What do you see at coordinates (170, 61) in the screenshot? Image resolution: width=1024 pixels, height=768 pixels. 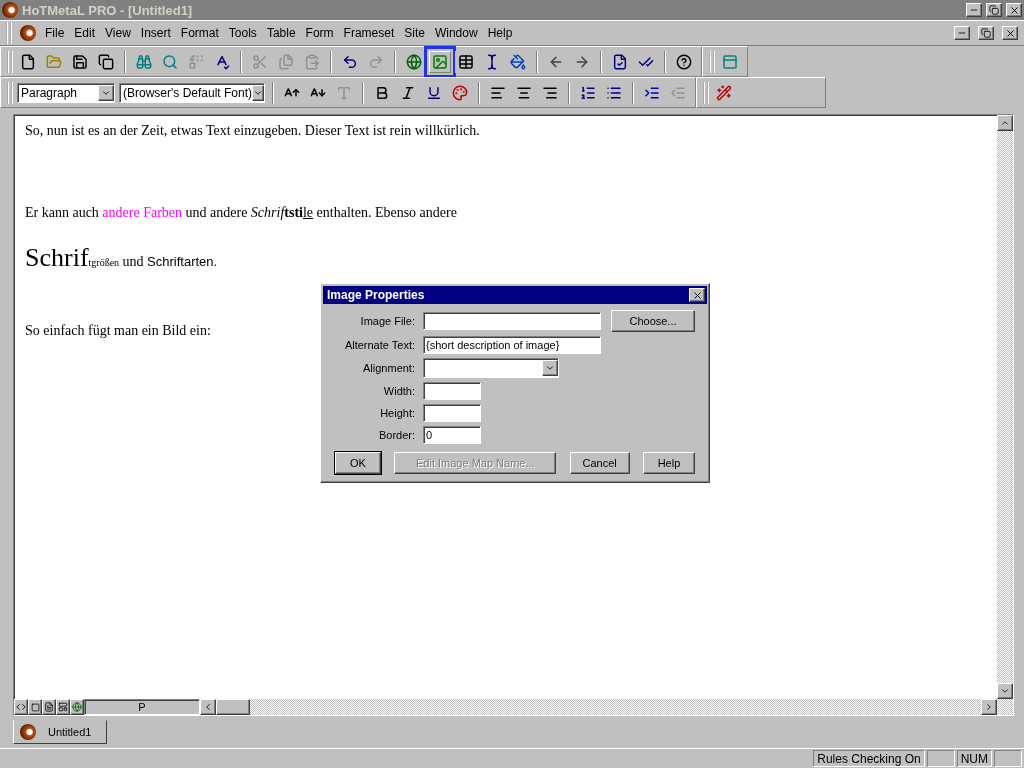 I see `search-icon` at bounding box center [170, 61].